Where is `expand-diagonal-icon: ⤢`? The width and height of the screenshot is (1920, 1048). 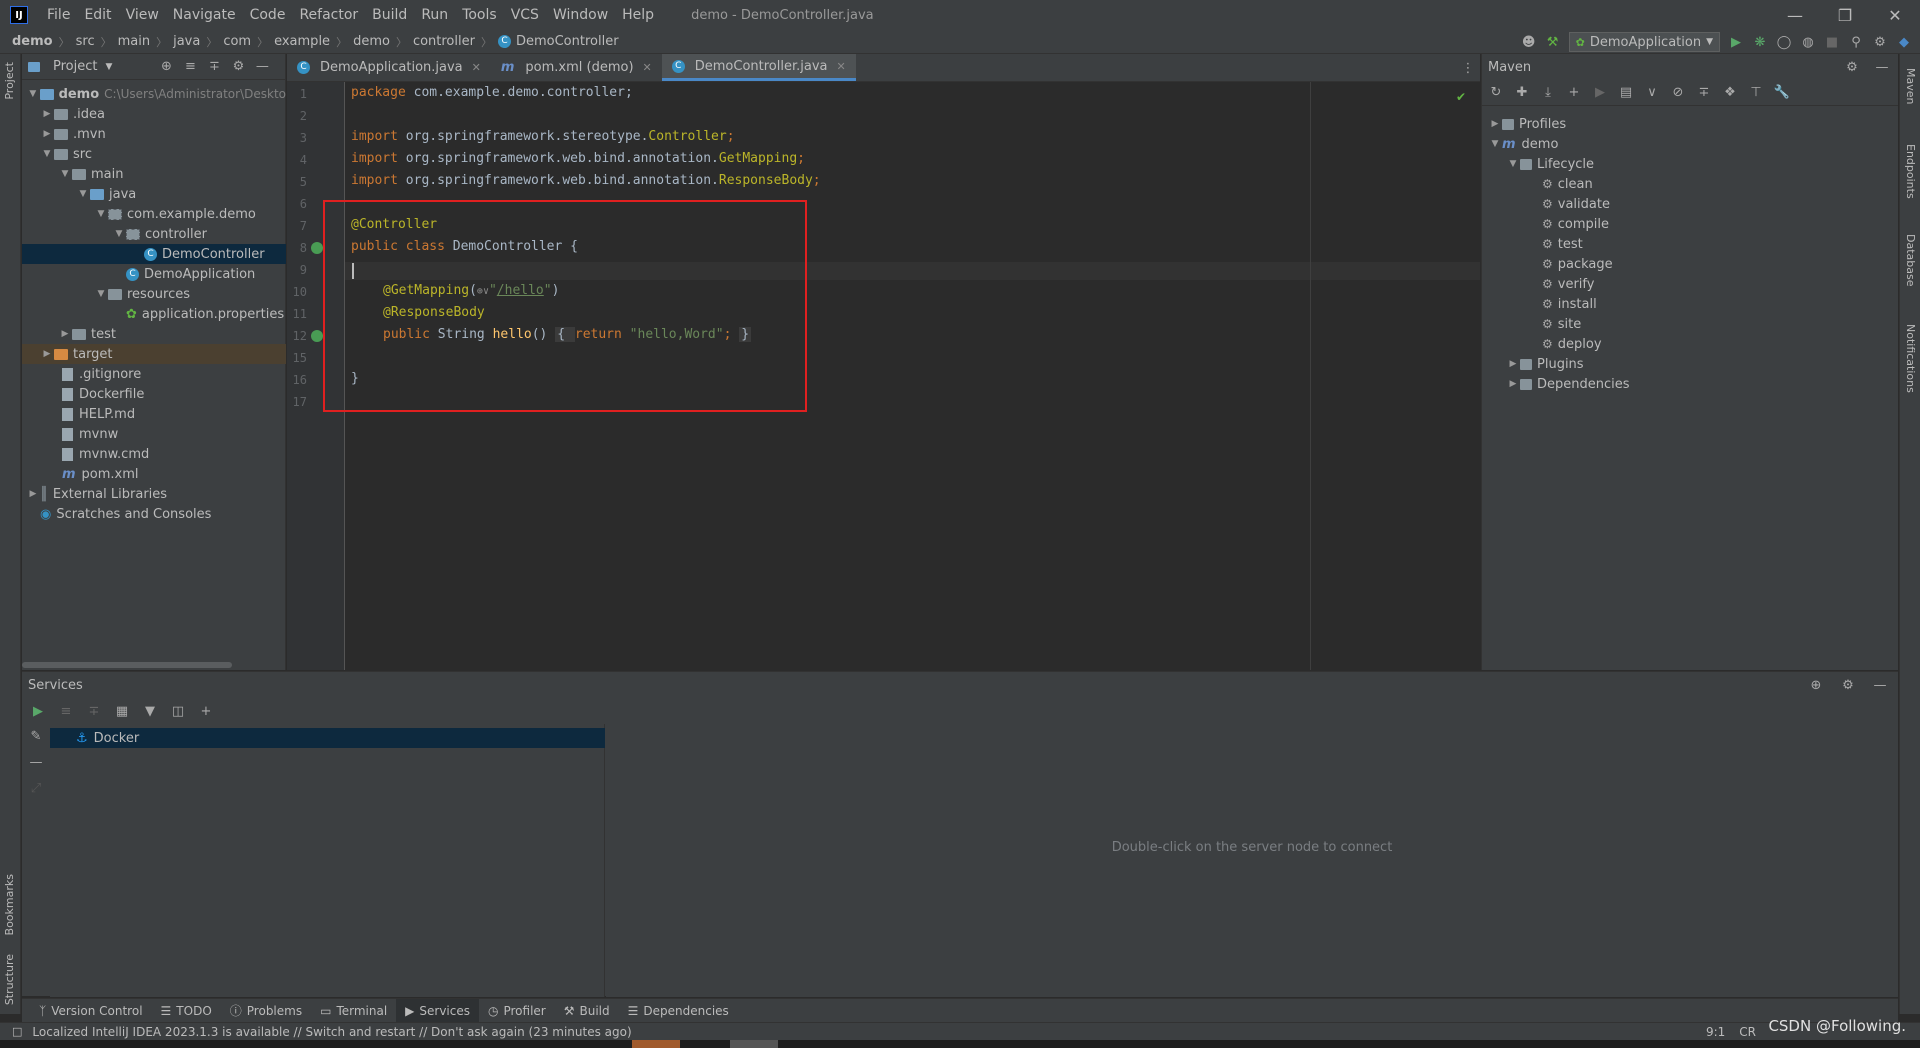 expand-diagonal-icon: ⤢ is located at coordinates (36, 788).